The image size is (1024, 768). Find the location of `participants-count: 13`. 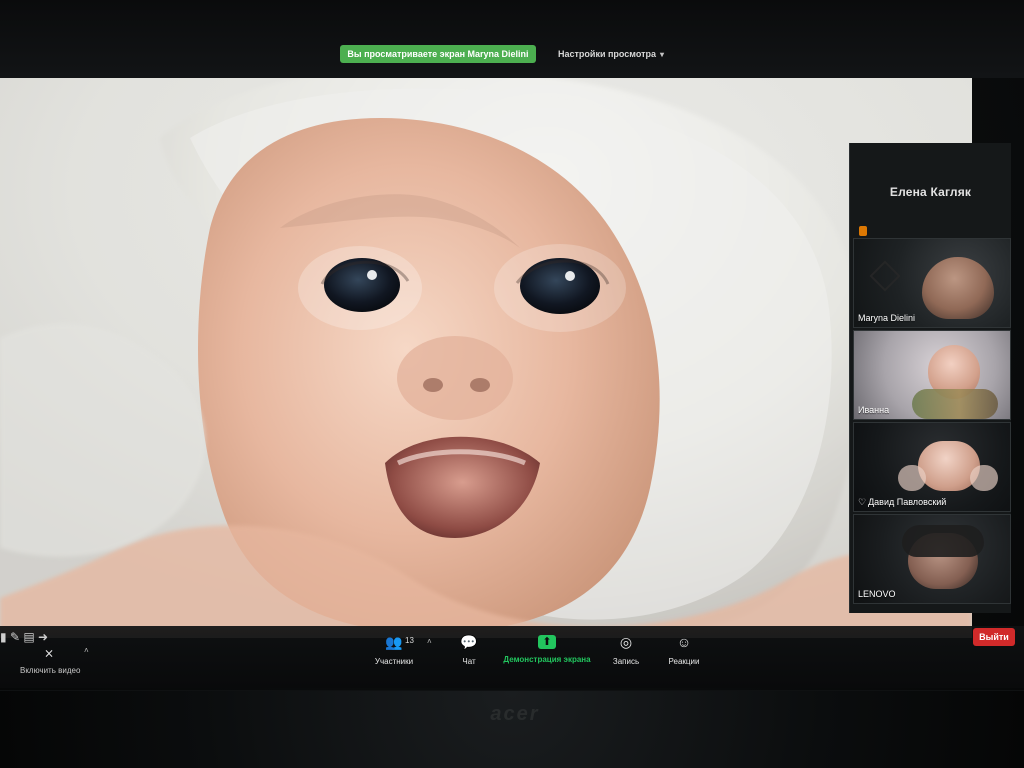

participants-count: 13 is located at coordinates (409, 640).